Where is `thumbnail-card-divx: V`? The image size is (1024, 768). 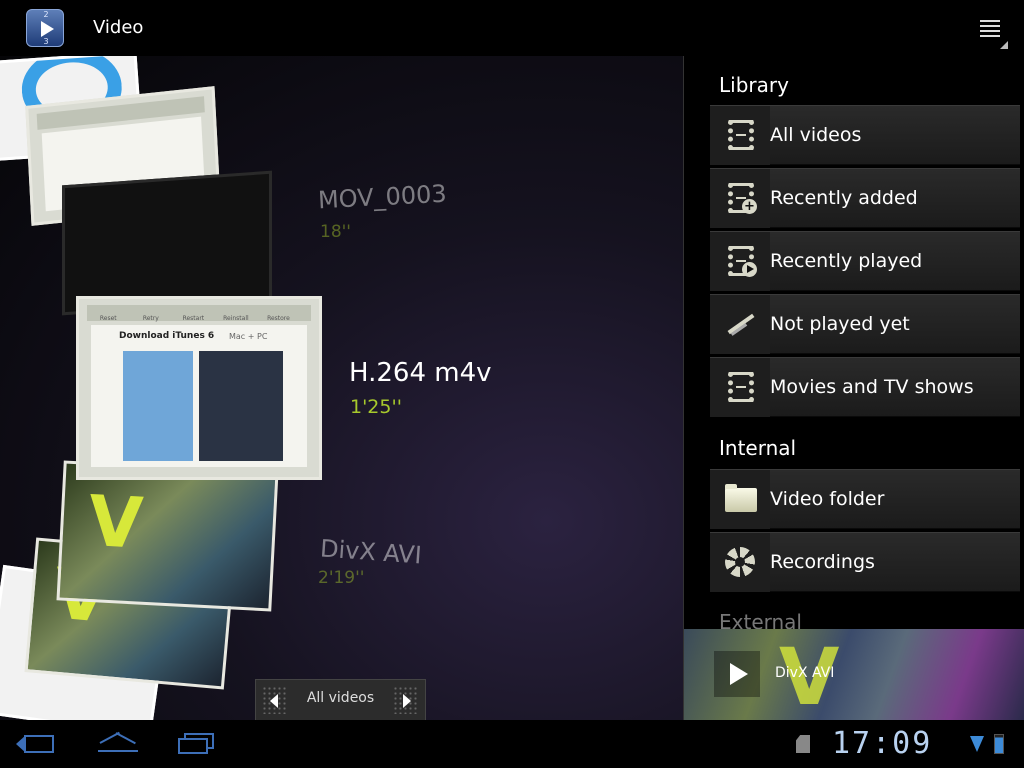 thumbnail-card-divx: V is located at coordinates (167, 536).